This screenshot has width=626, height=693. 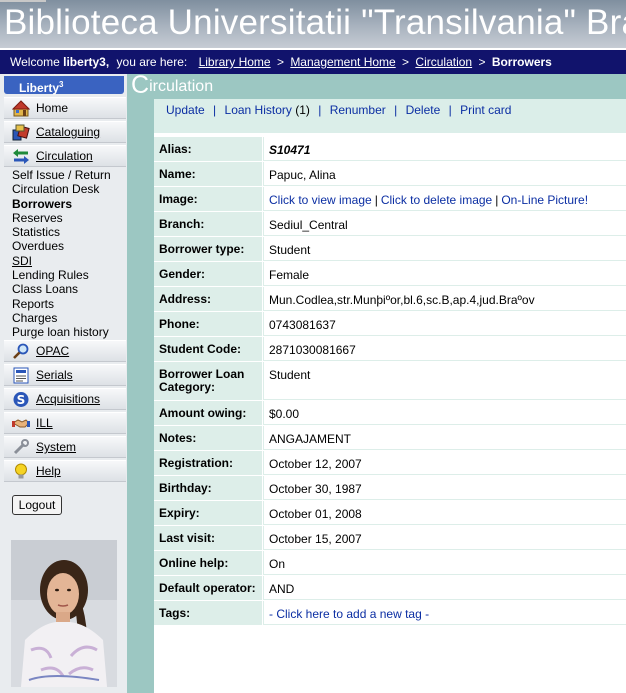 What do you see at coordinates (69, 332) in the screenshot?
I see `submenu-purge-loan-history: Purge loan history` at bounding box center [69, 332].